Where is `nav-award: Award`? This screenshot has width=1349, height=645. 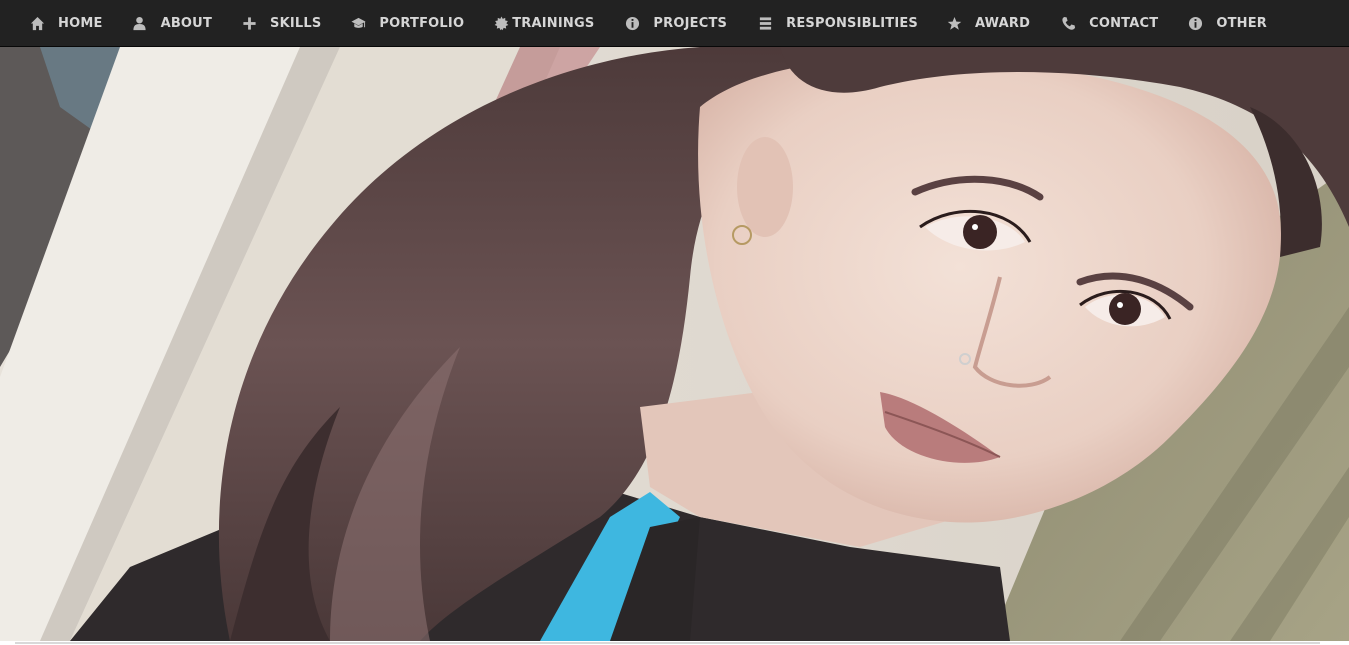 nav-award: Award is located at coordinates (988, 23).